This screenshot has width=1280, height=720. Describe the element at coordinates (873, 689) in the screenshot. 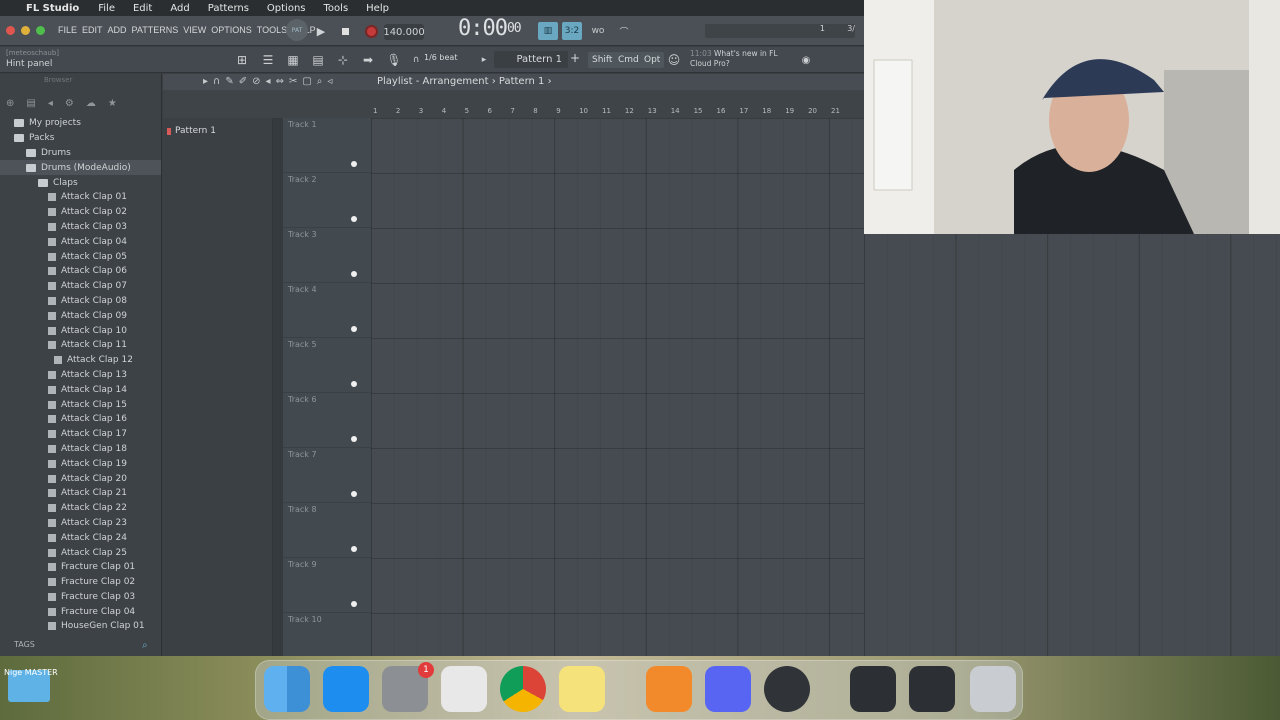

I see `recent-window-icon` at that location.